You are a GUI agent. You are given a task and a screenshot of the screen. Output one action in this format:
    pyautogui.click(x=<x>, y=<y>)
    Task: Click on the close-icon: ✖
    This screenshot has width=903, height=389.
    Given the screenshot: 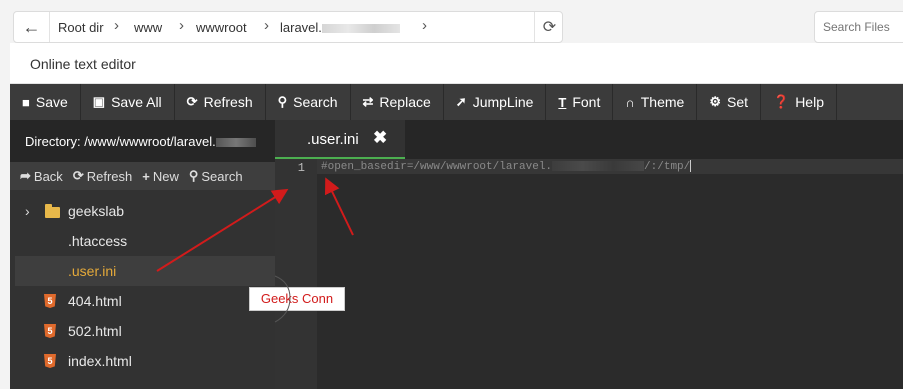 What is the action you would take?
    pyautogui.click(x=380, y=138)
    